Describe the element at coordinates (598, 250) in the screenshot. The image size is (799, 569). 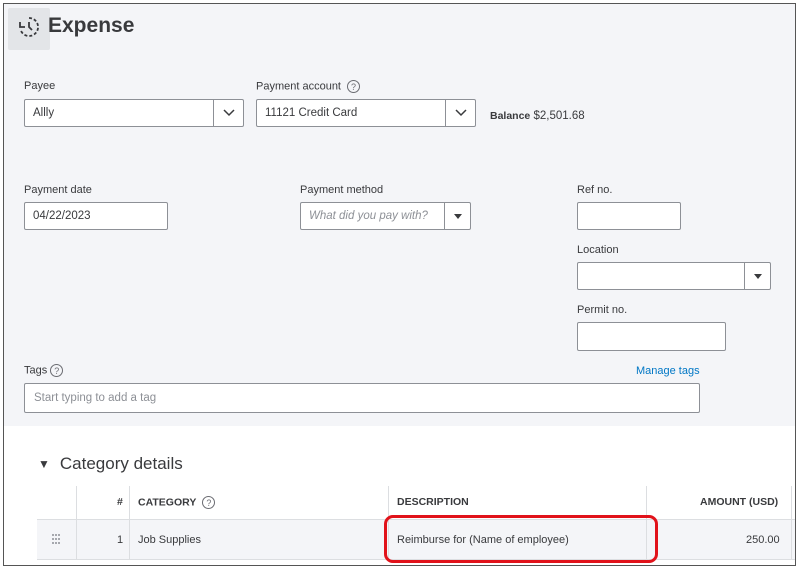
I see `location-label: Location` at that location.